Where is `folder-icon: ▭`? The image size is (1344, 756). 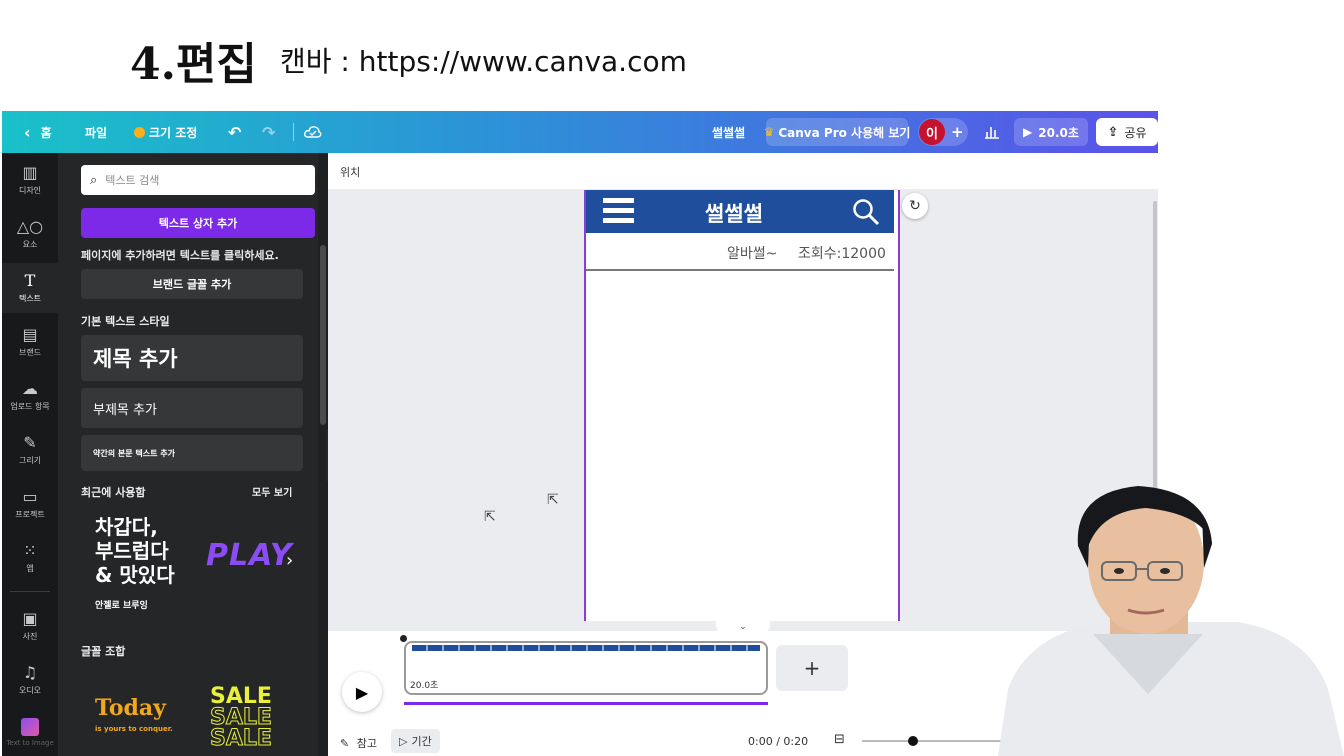
folder-icon: ▭ is located at coordinates (30, 496).